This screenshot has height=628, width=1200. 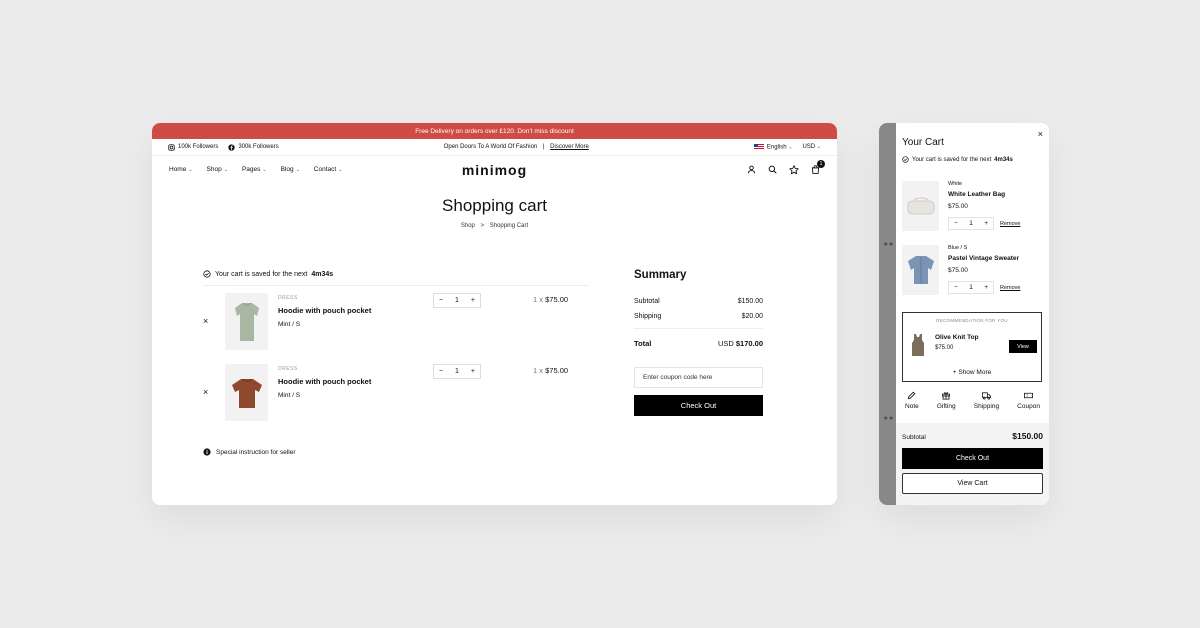 I want to click on language-selector: English ⌄, so click(x=772, y=147).